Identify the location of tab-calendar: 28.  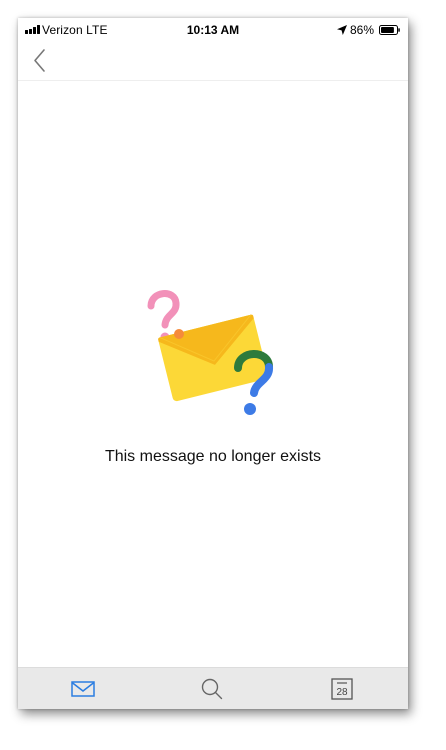
(342, 688).